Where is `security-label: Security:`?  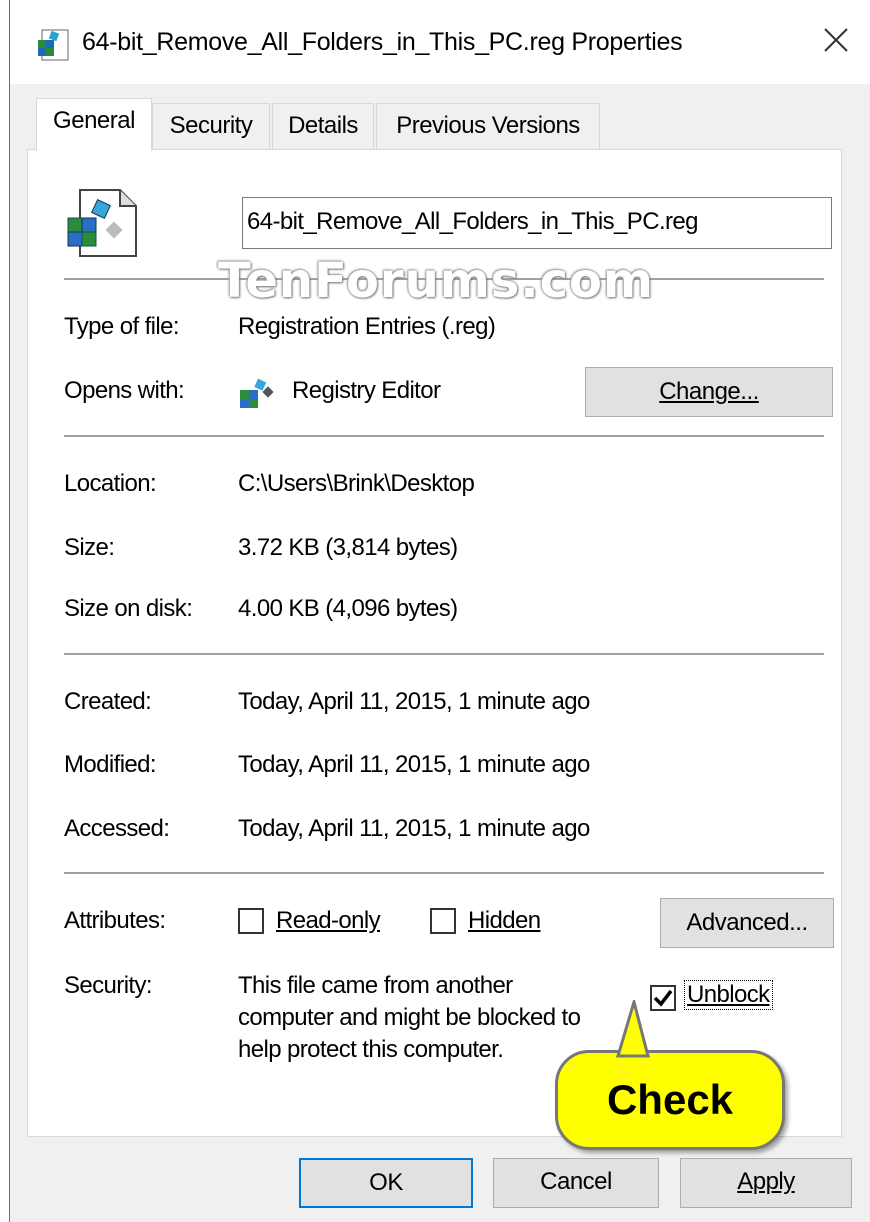
security-label: Security: is located at coordinates (108, 985).